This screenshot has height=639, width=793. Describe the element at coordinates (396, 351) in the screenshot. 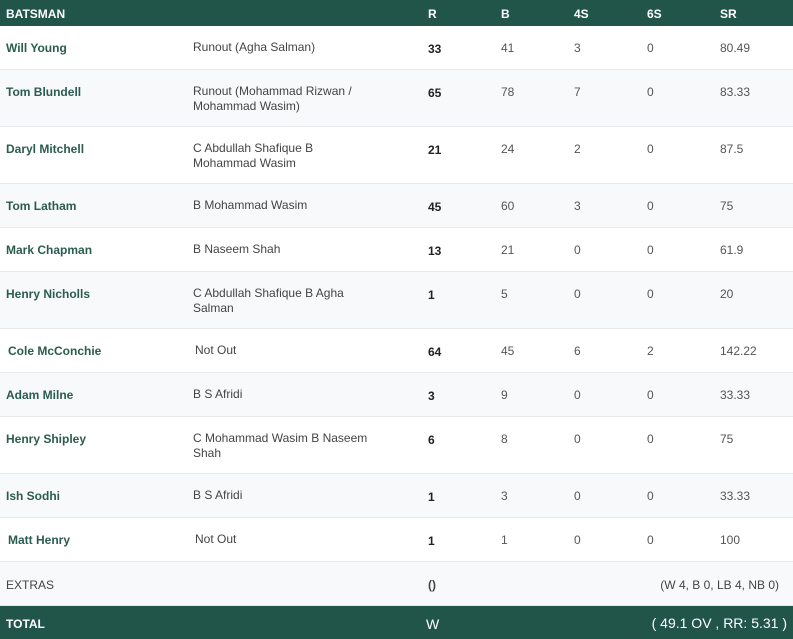

I see `table-row: Cole McConchie Not Out 64 45 6 2 142.22` at that location.